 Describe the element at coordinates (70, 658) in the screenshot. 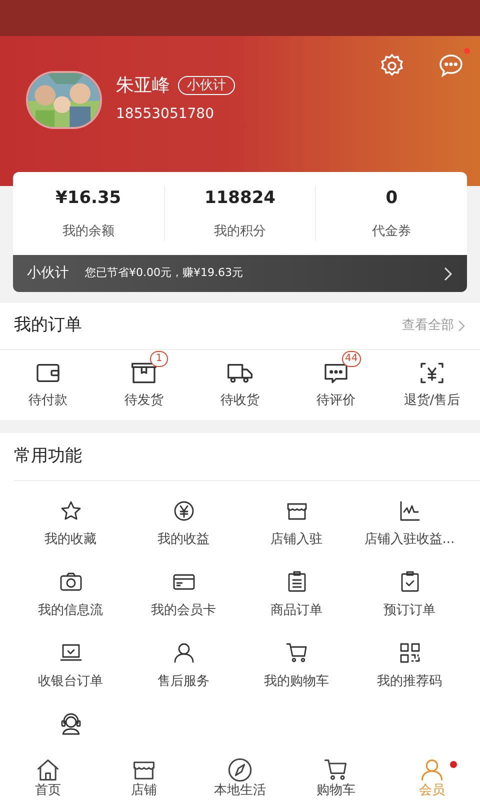

I see `function-button: 收银台订单` at that location.